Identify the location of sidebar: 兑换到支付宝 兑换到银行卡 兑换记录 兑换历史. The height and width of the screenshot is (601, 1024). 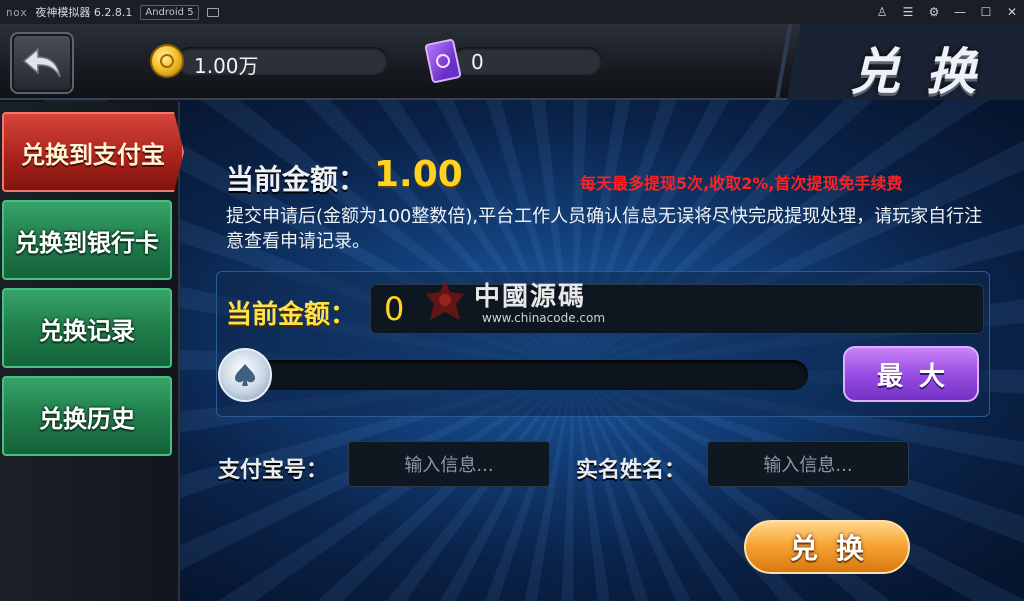
(92, 351).